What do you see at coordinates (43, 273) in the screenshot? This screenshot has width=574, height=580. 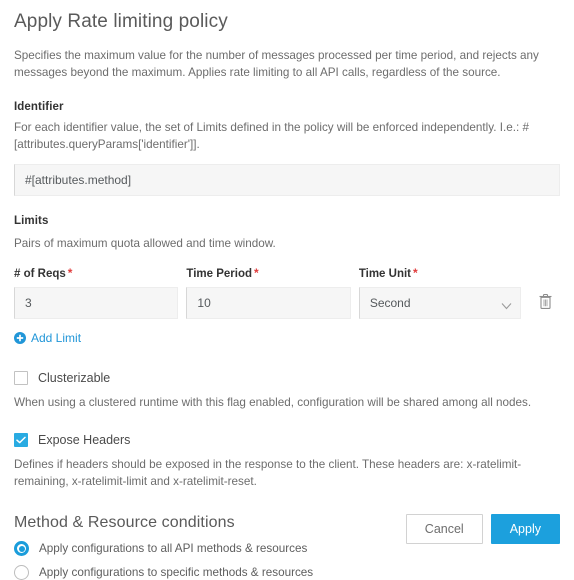 I see `label-num-reqs: # of Reqs *` at bounding box center [43, 273].